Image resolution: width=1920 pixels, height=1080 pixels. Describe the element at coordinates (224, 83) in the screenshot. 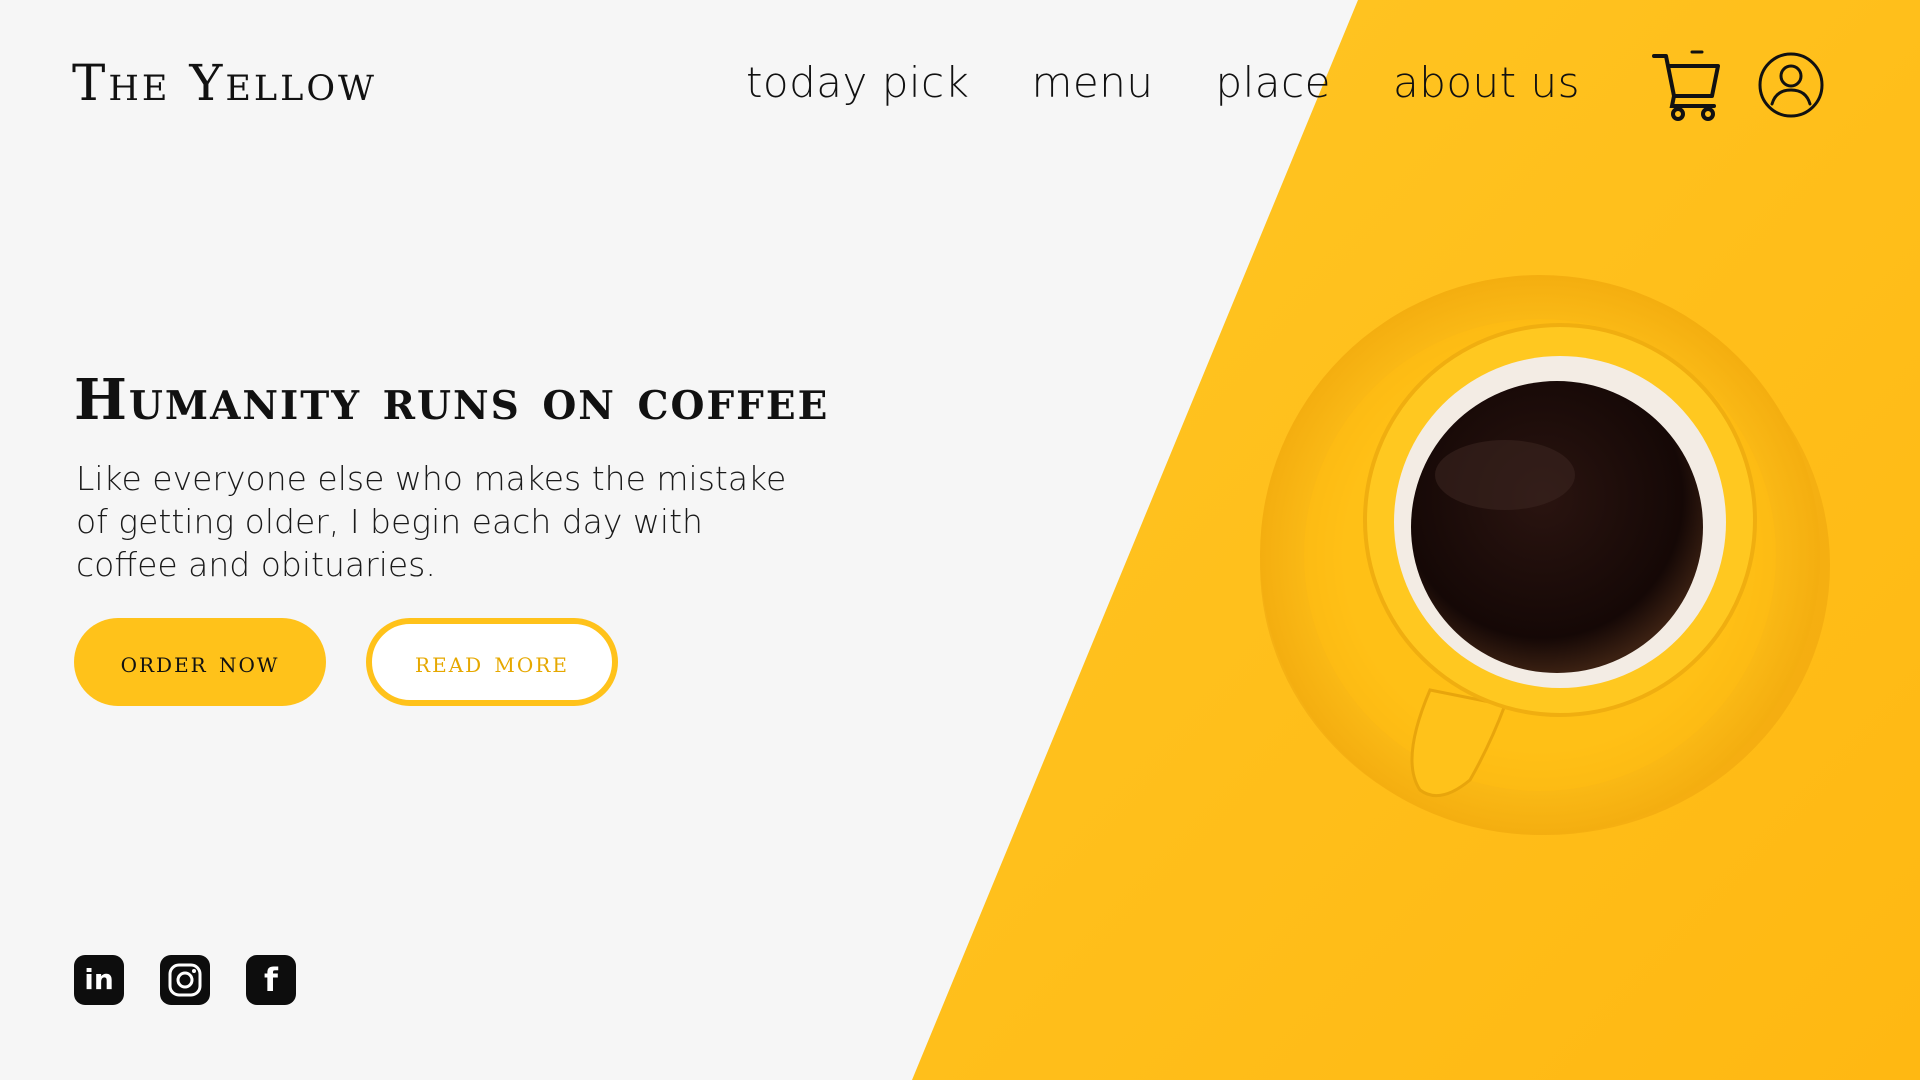

I see `brand-logo: The Yellow` at that location.